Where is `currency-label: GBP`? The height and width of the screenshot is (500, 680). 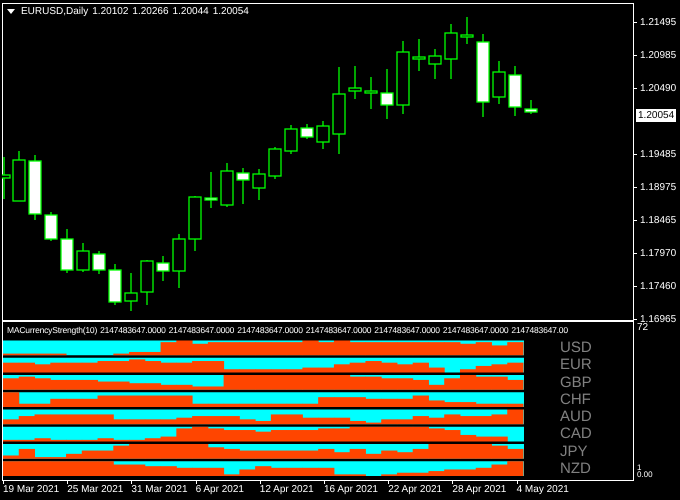 currency-label: GBP is located at coordinates (576, 382).